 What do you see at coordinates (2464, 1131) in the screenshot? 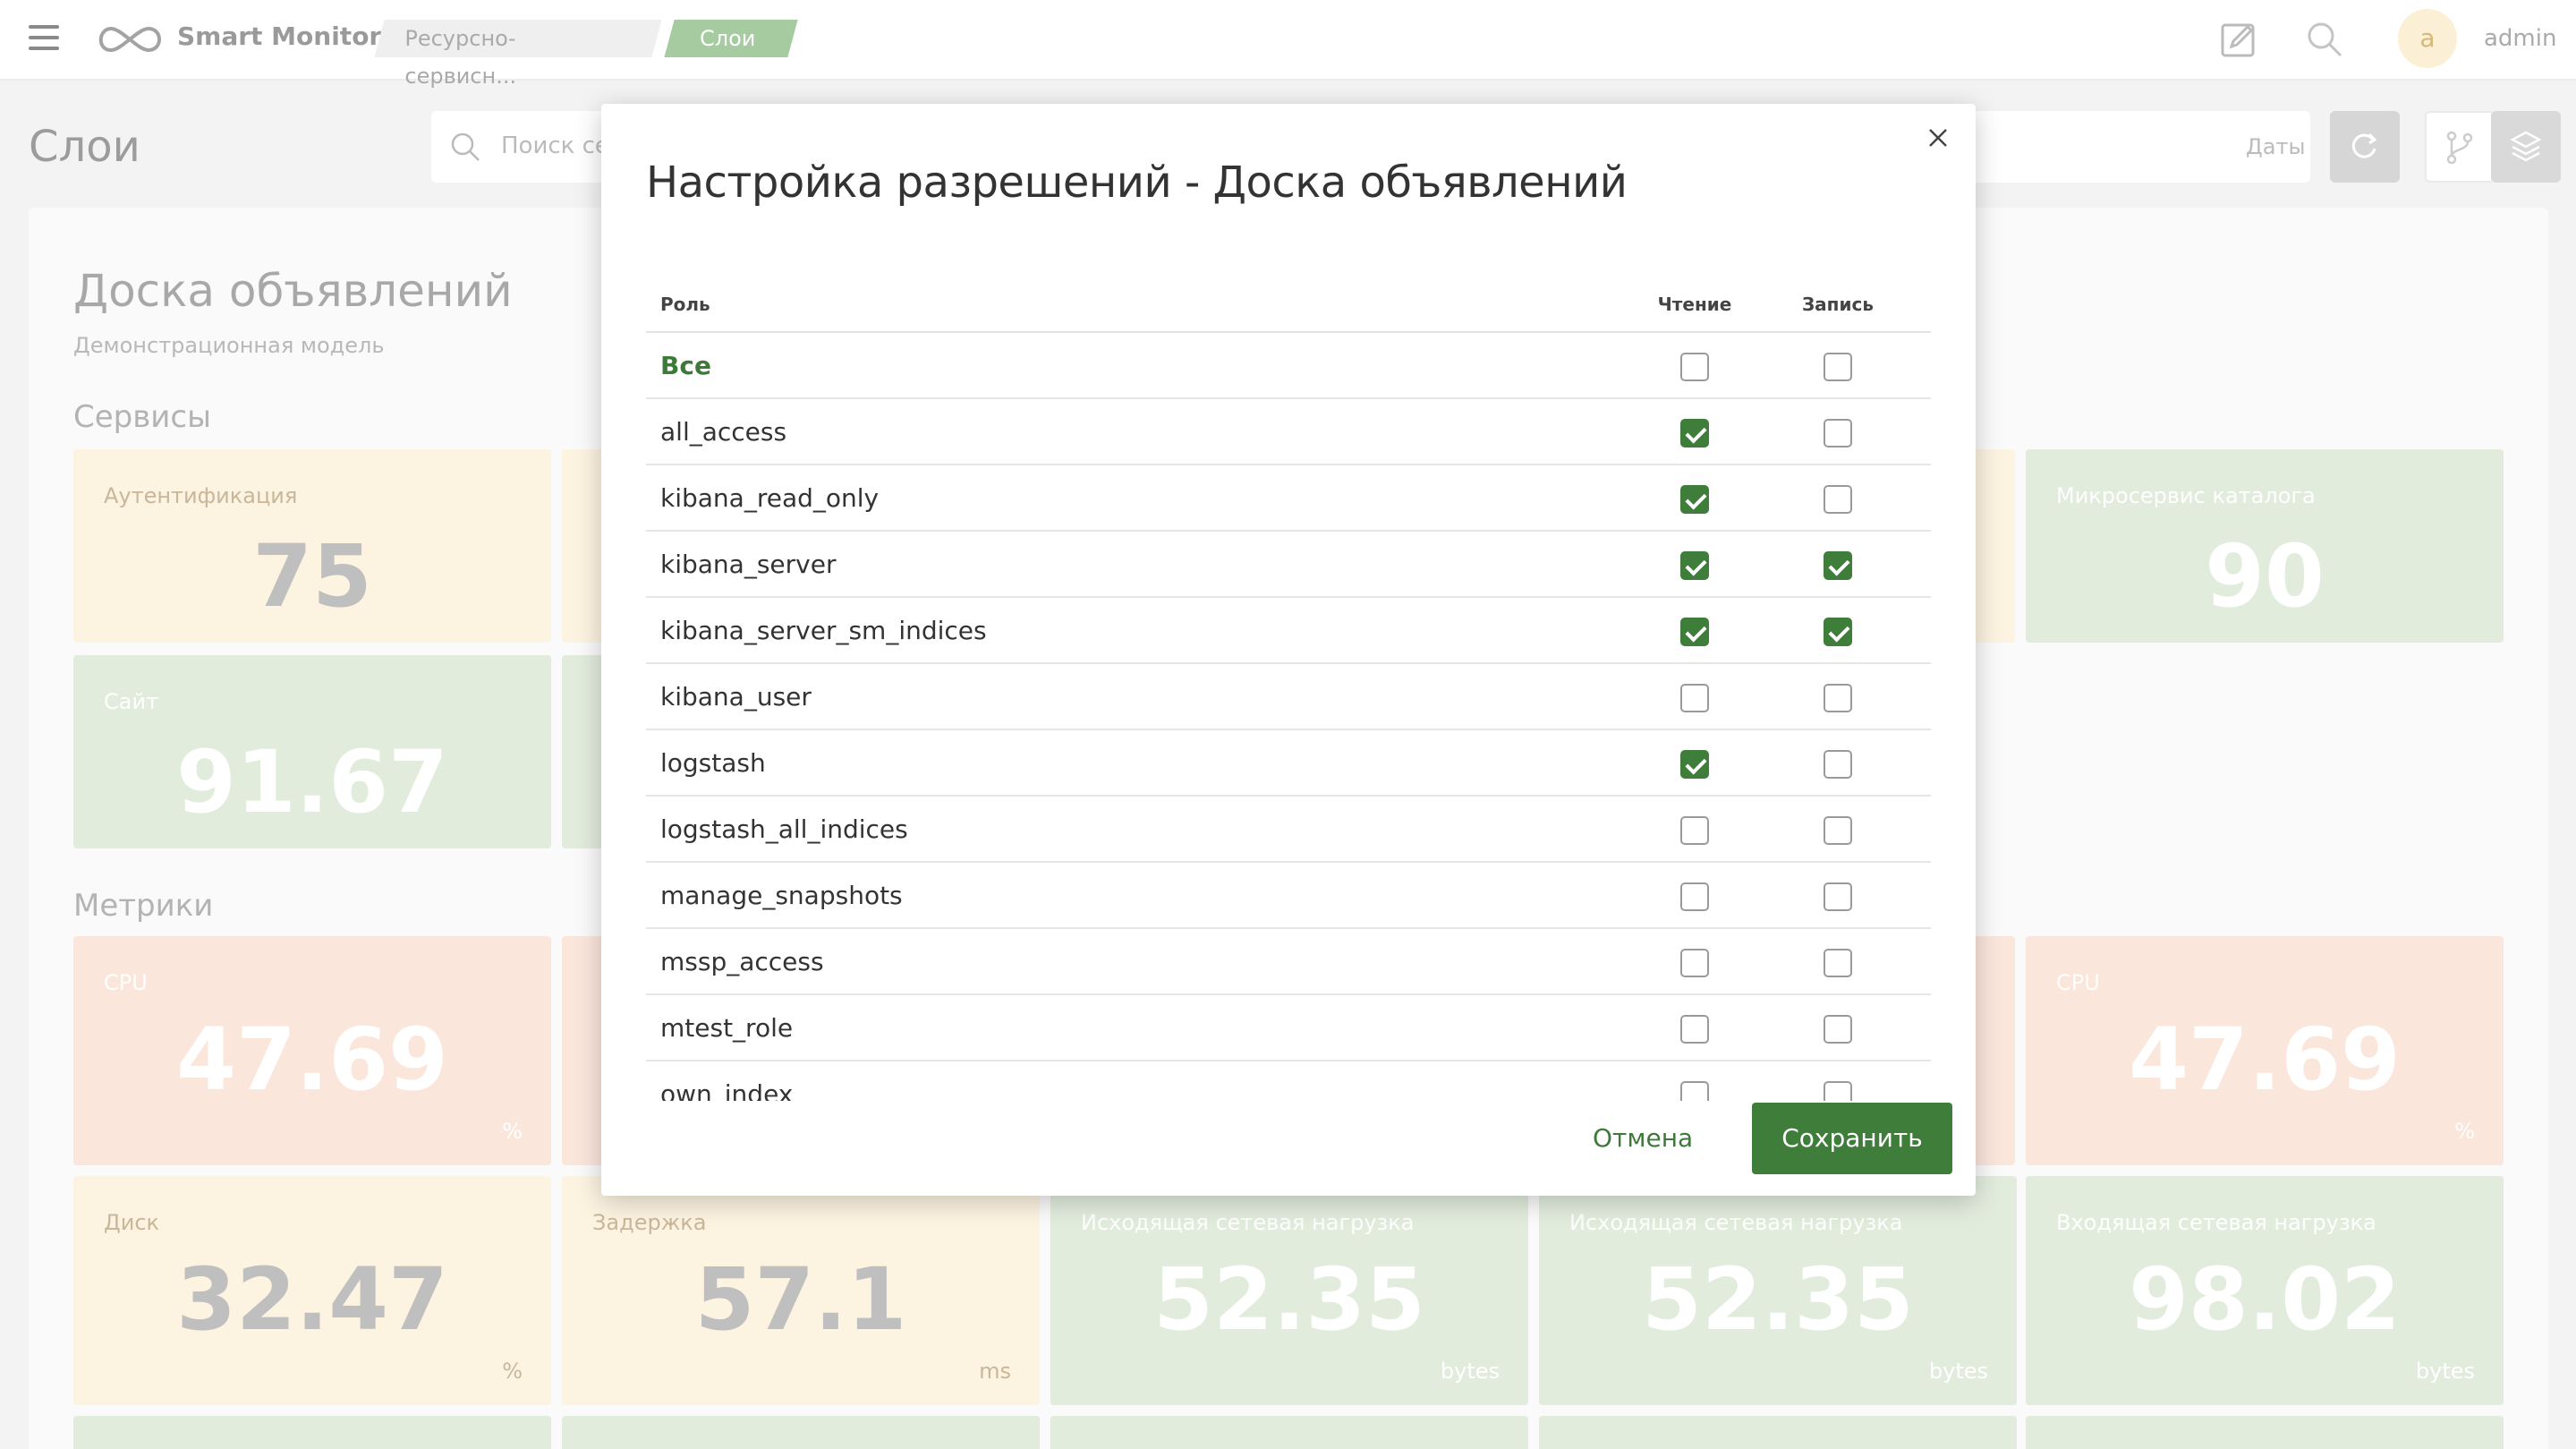
I see `tile-unit: %` at bounding box center [2464, 1131].